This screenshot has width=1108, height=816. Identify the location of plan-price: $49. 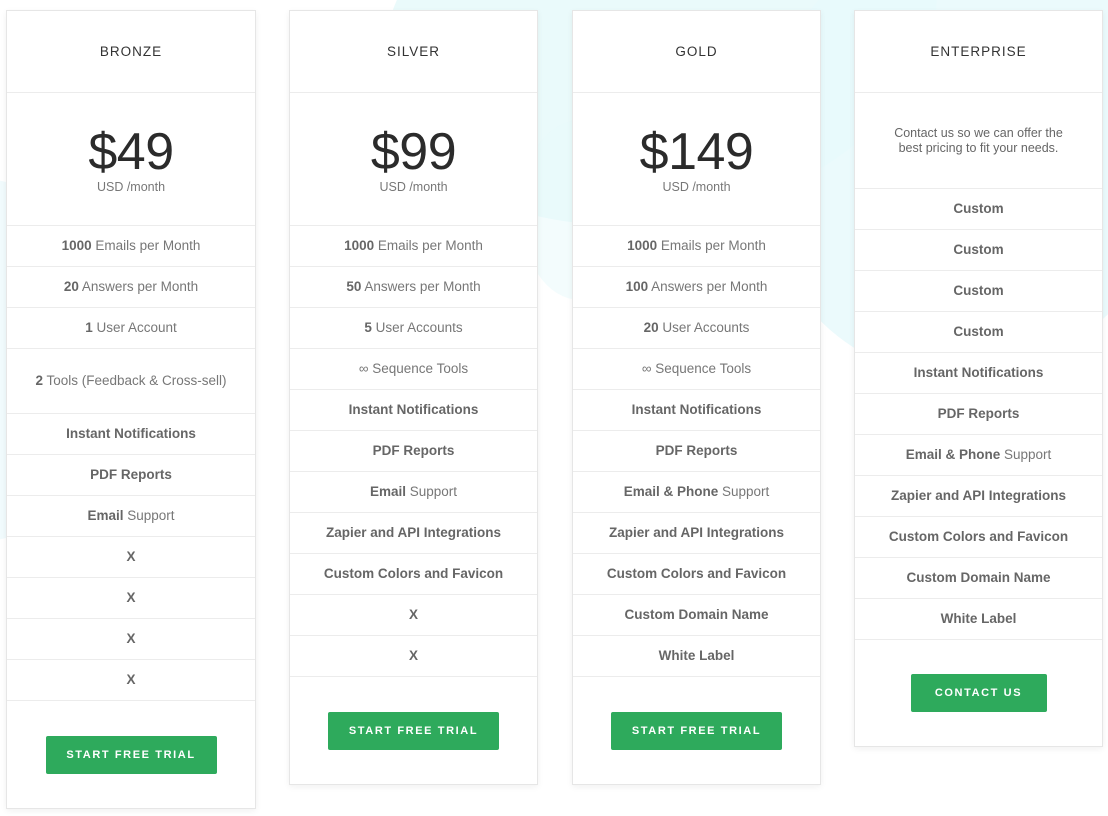
(131, 152).